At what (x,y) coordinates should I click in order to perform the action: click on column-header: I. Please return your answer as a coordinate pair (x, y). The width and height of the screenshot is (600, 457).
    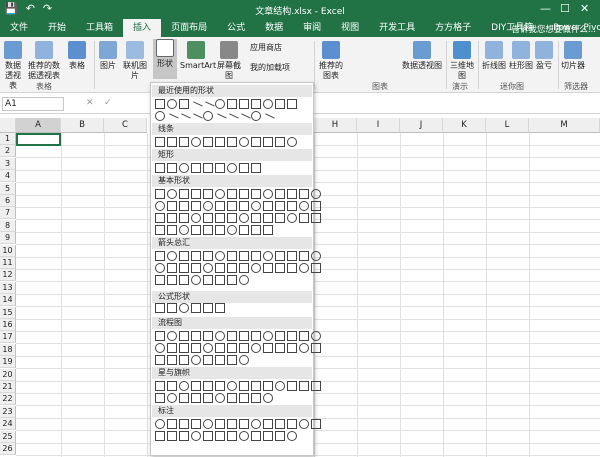
    Looking at the image, I should click on (378, 125).